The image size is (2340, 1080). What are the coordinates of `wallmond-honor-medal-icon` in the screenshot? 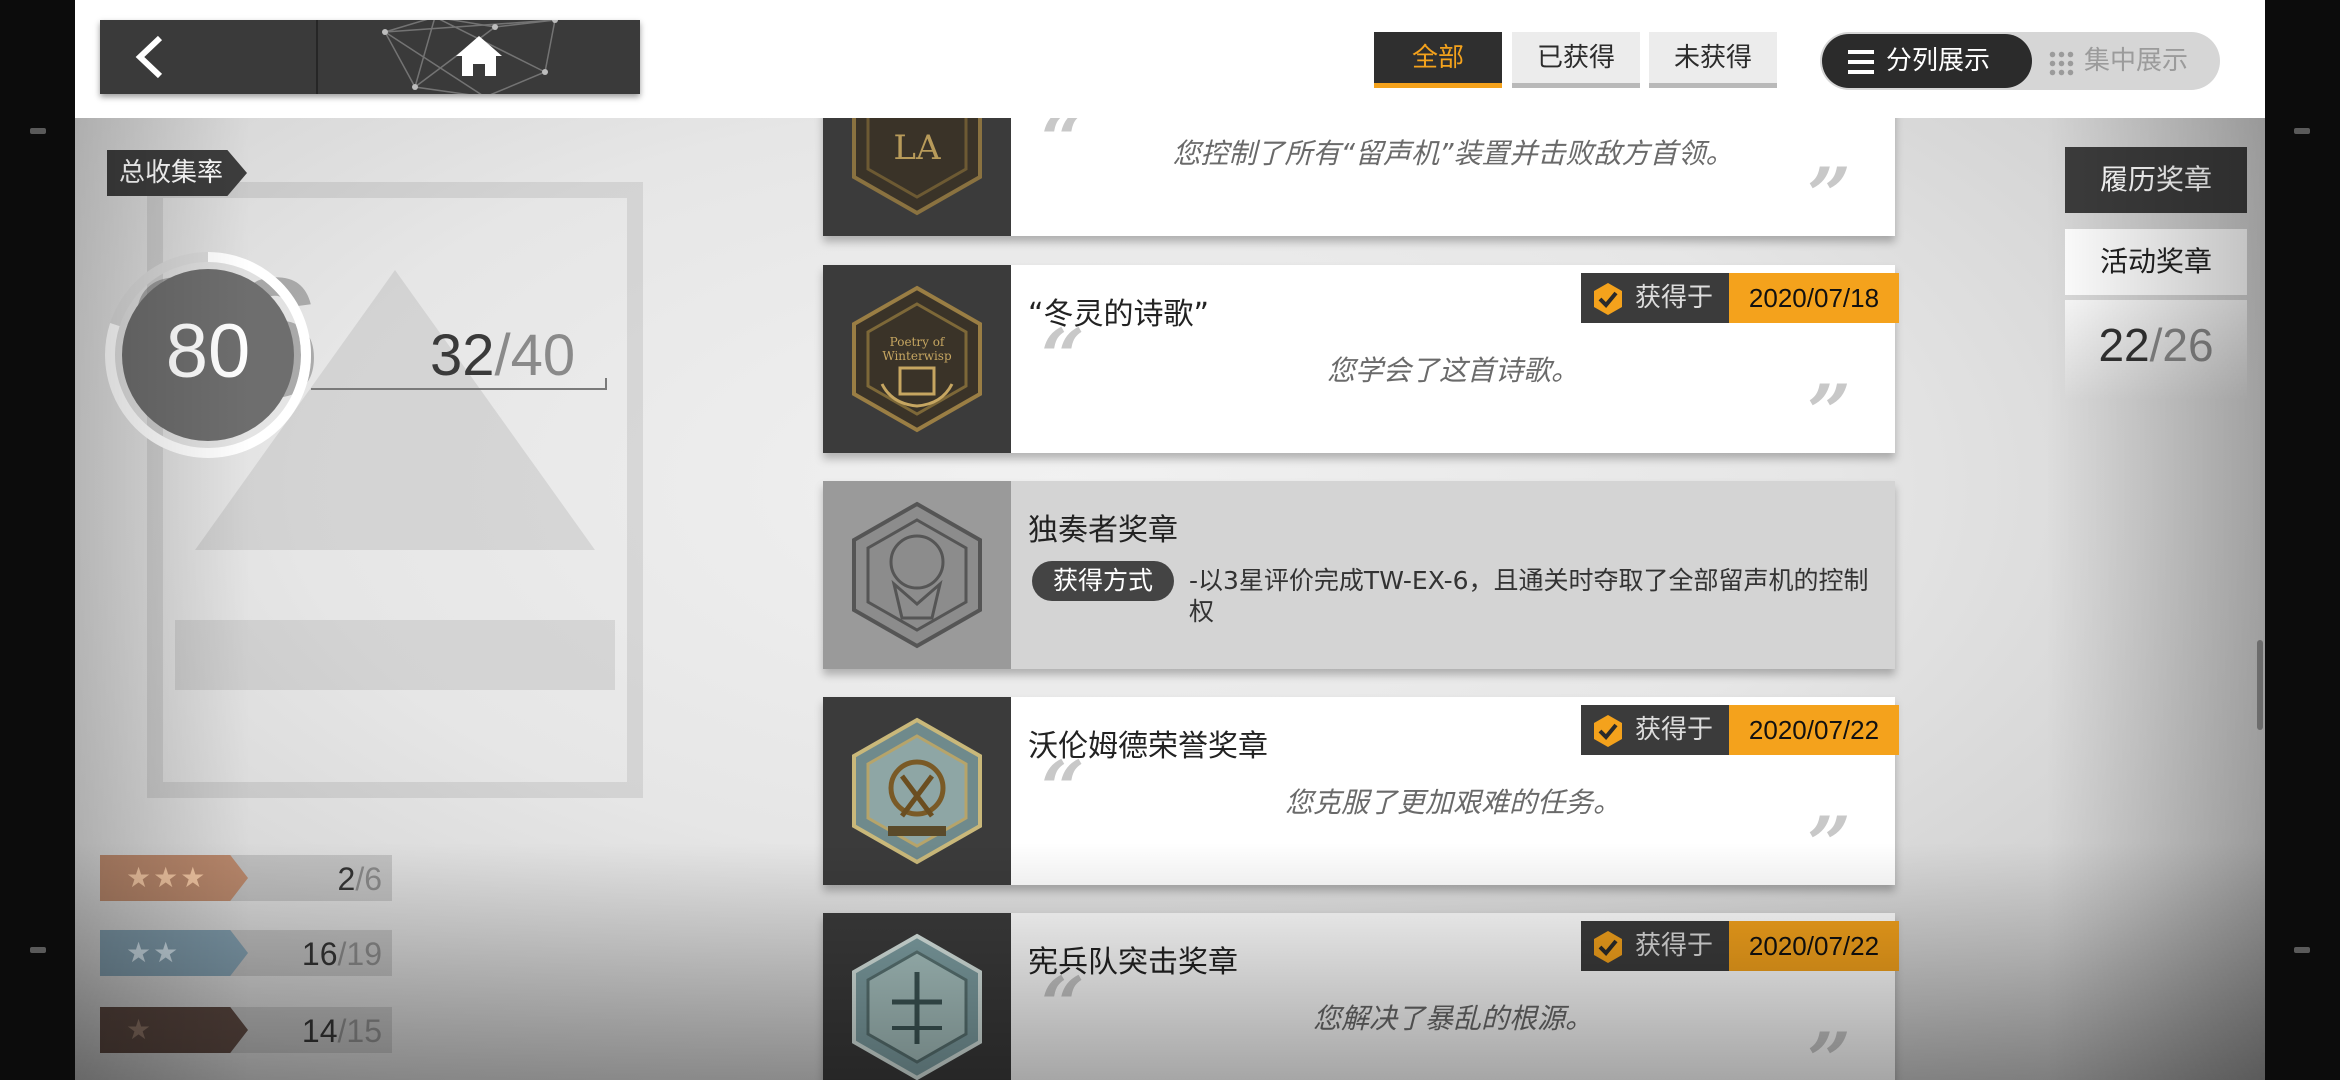 It's located at (917, 791).